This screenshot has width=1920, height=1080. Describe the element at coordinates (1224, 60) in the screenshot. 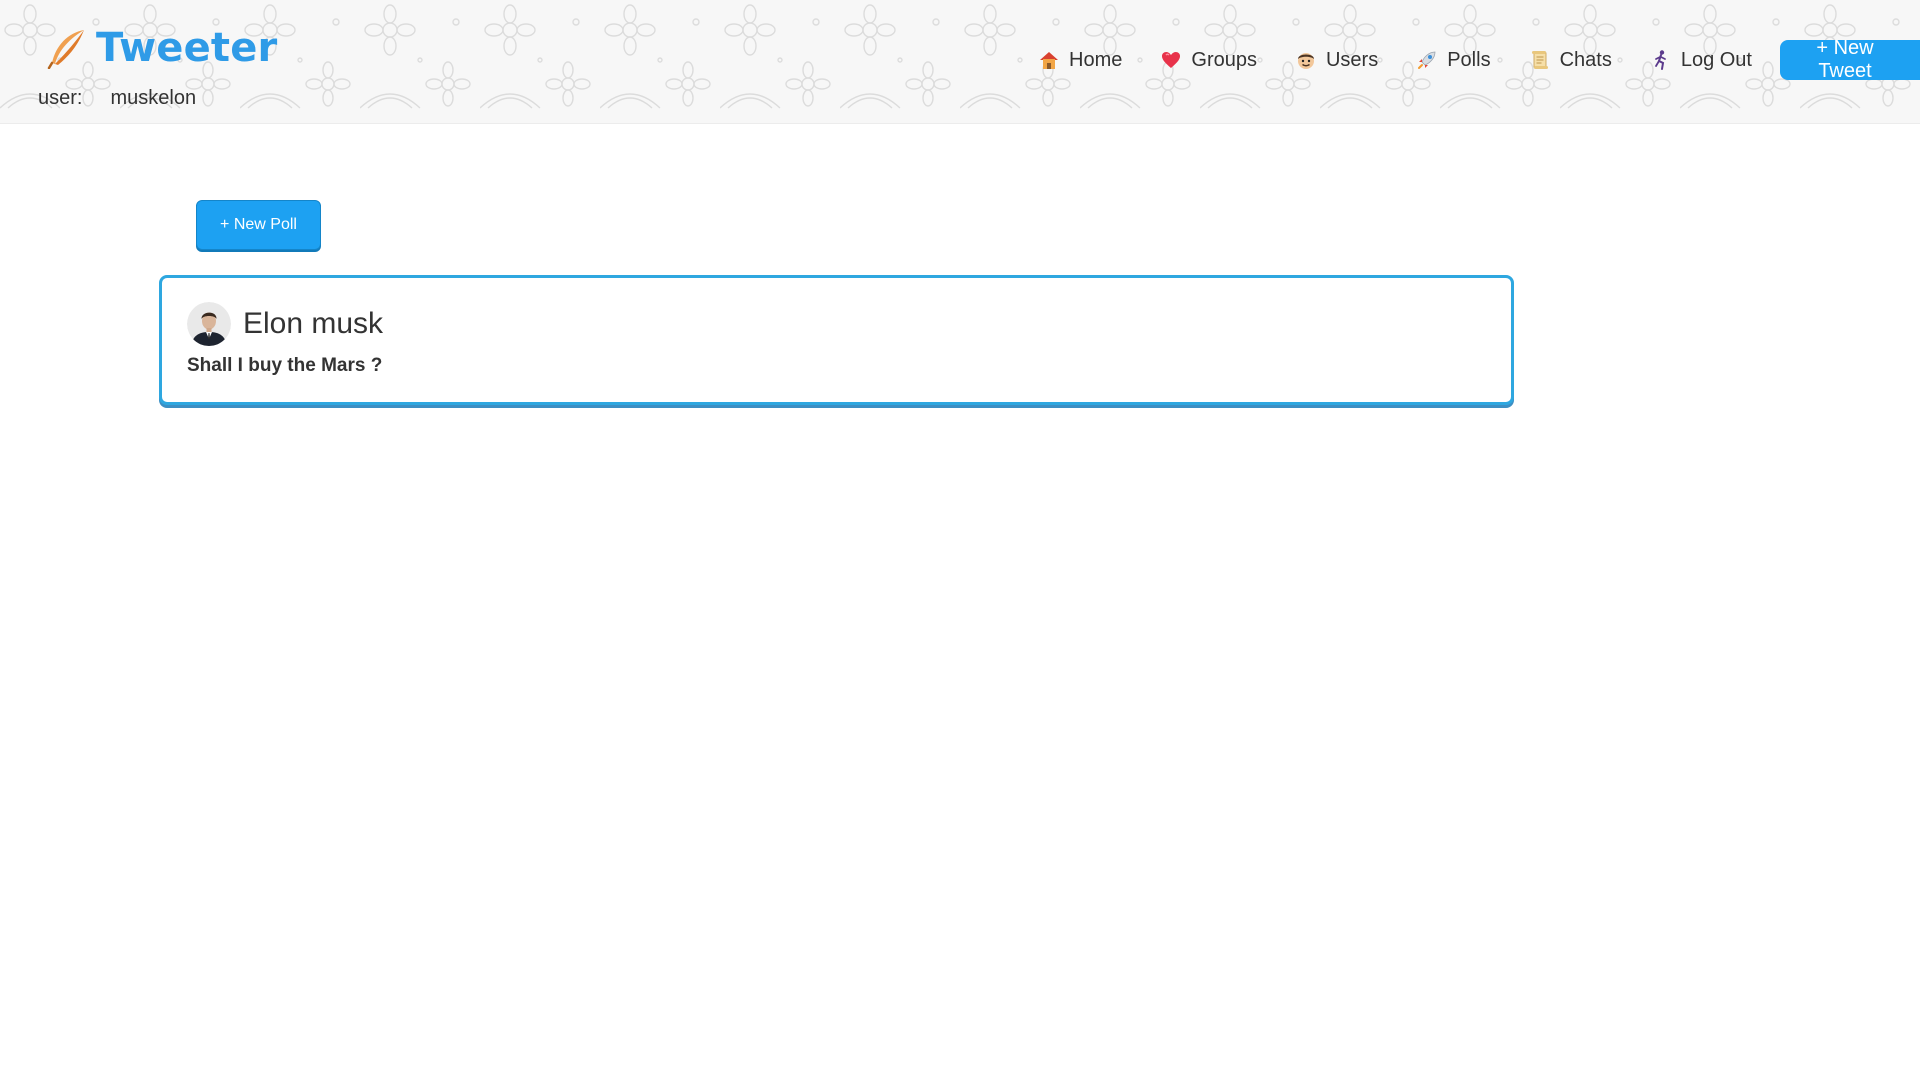

I see `nav-item-label: Groups` at that location.